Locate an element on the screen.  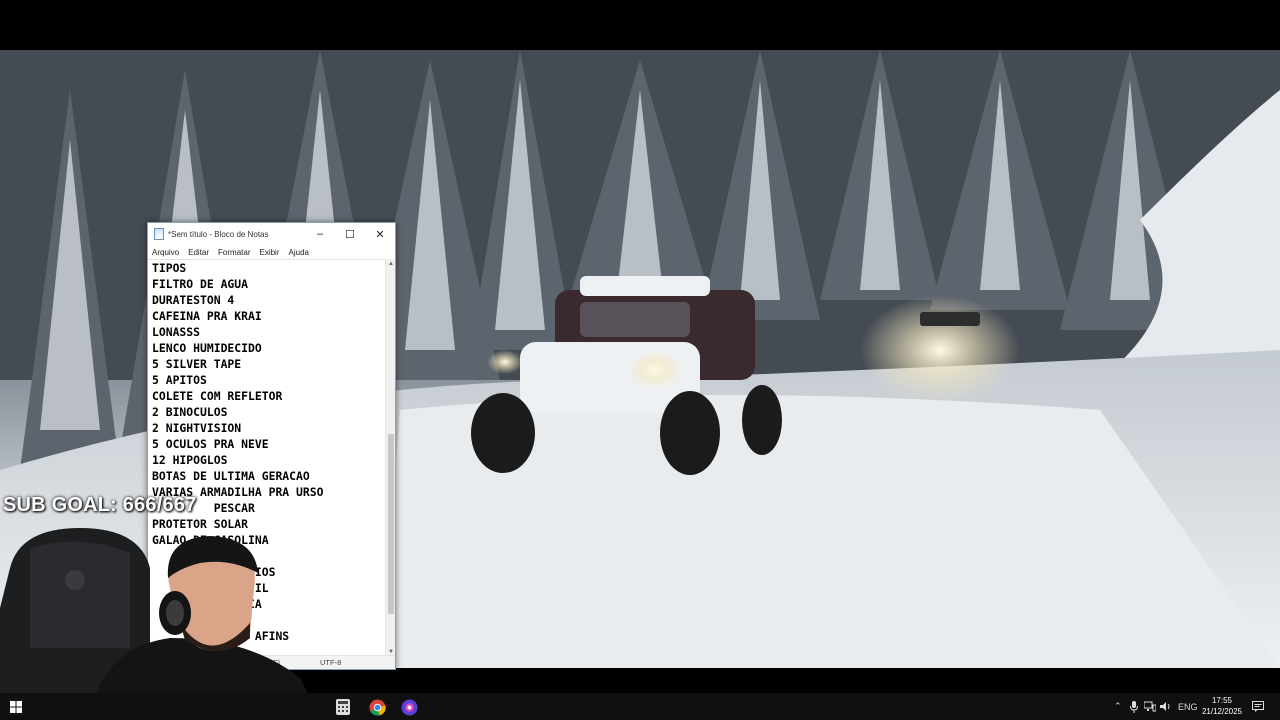
notepad-titlebar: *Sem título - Bloco de Notas – ☐ ✕ is located at coordinates (271, 234).